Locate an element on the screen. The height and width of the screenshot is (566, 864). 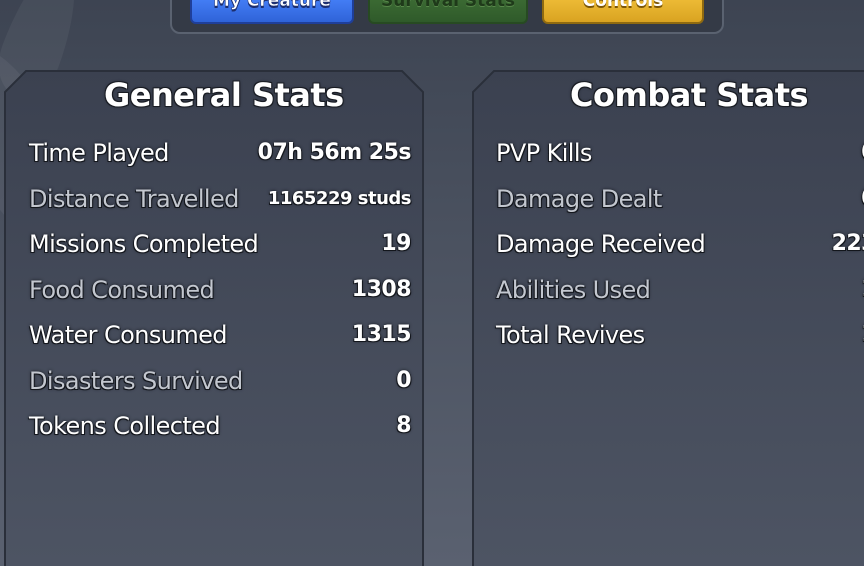
stat-value: 0 is located at coordinates (403, 380).